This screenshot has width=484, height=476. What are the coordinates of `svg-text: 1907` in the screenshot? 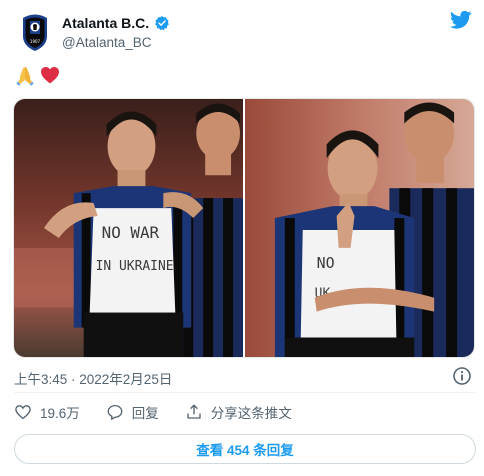 It's located at (35, 41).